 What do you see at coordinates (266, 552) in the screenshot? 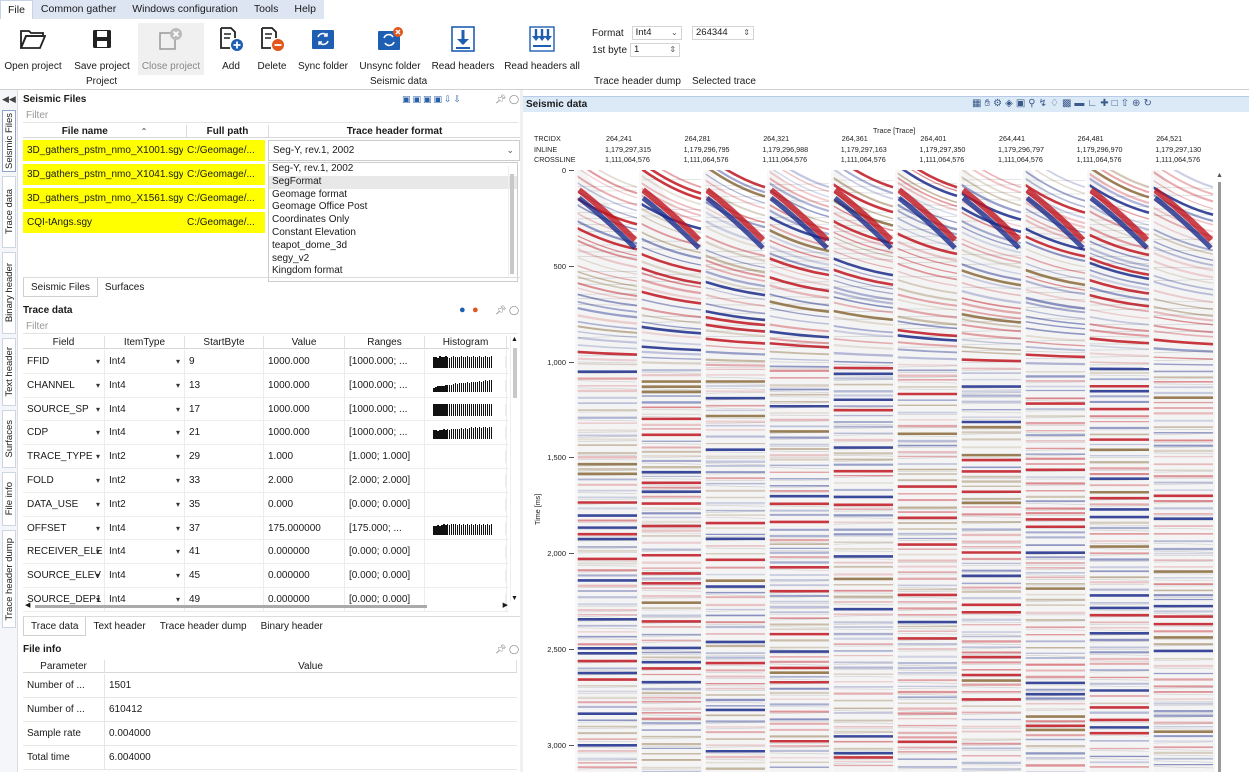
I see `table-row: RECEIVER_ELEInt4410.000000[0.000; 0.000]` at bounding box center [266, 552].